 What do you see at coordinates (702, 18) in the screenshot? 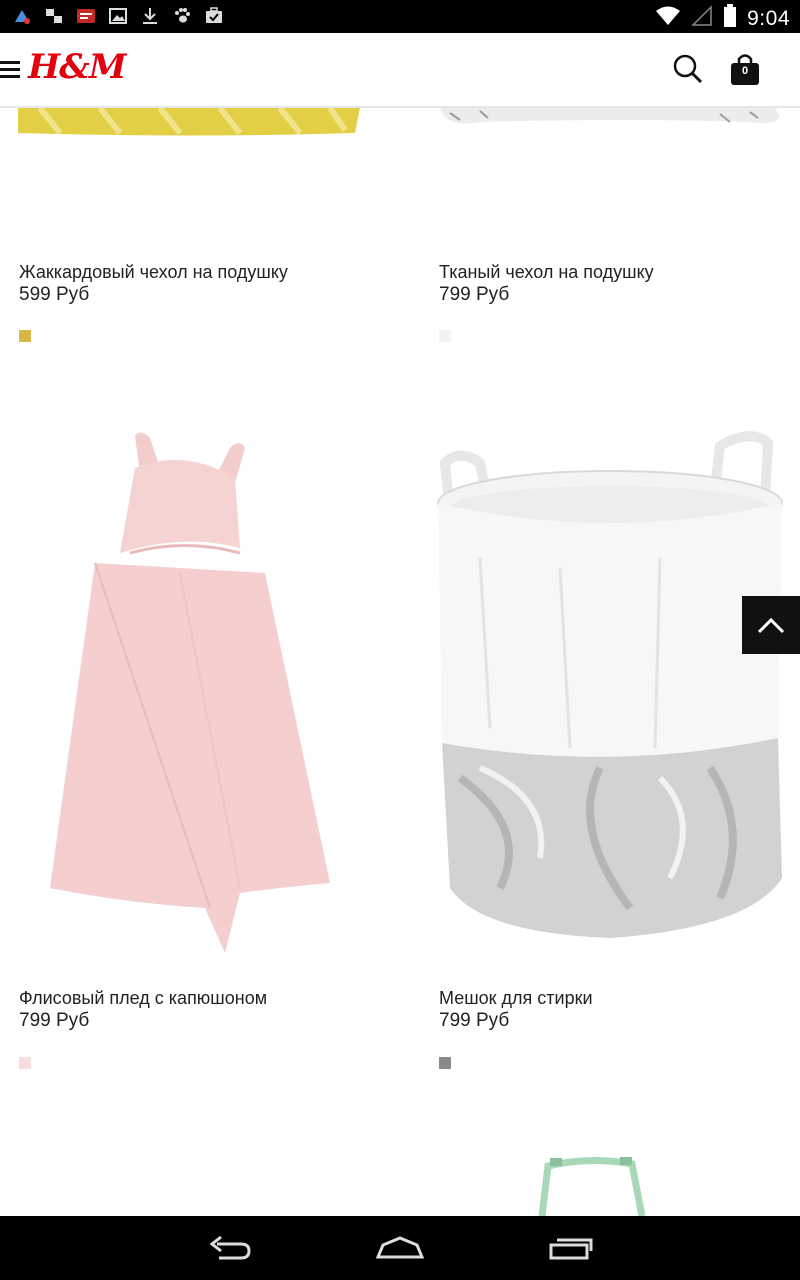
I see `signal-icon` at bounding box center [702, 18].